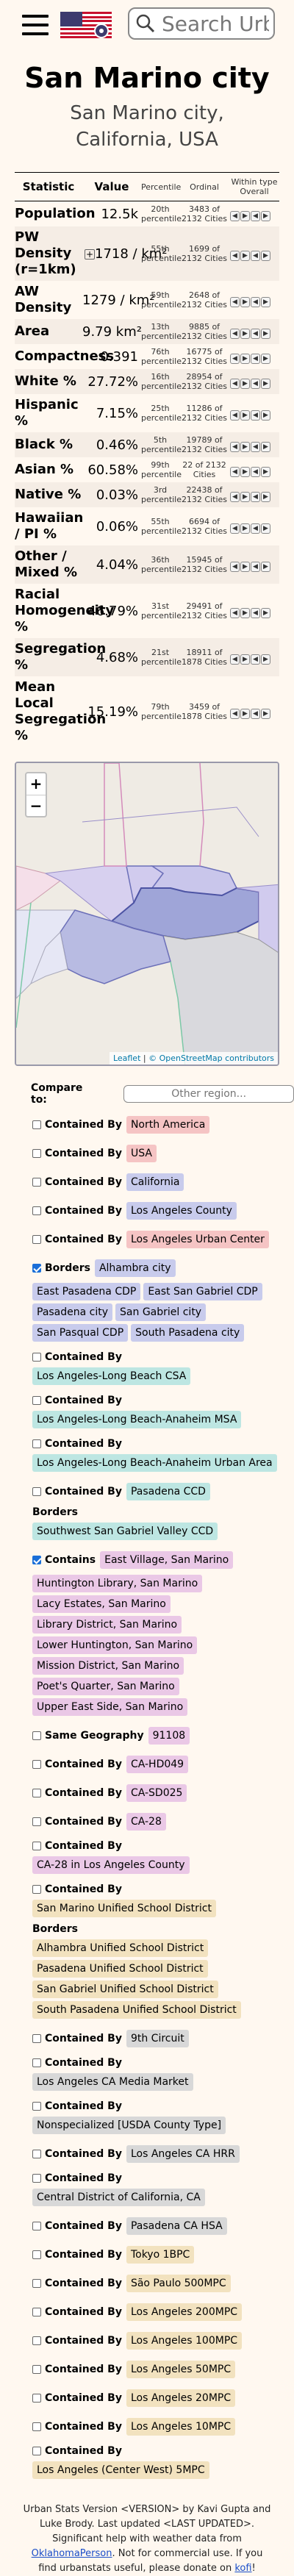 The width and height of the screenshot is (294, 2576). What do you see at coordinates (161, 1312) in the screenshot?
I see `region-chip: San Gabriel city` at bounding box center [161, 1312].